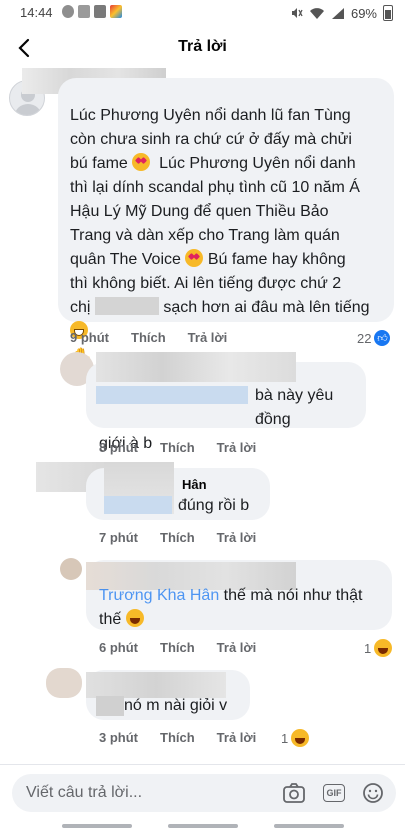 Image resolution: width=405 pixels, height=833 pixels. I want to click on status-indicators: 69%, so click(341, 13).